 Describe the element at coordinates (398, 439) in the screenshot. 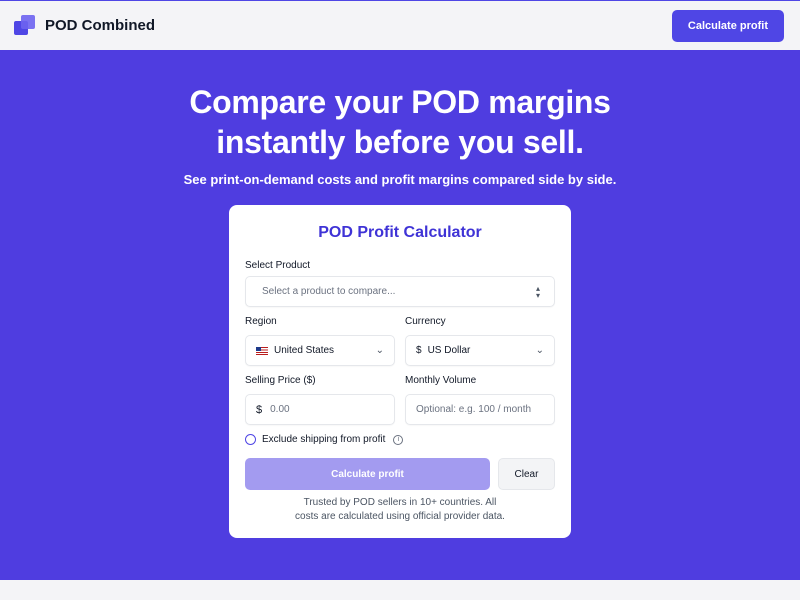

I see `info-icon: i` at that location.